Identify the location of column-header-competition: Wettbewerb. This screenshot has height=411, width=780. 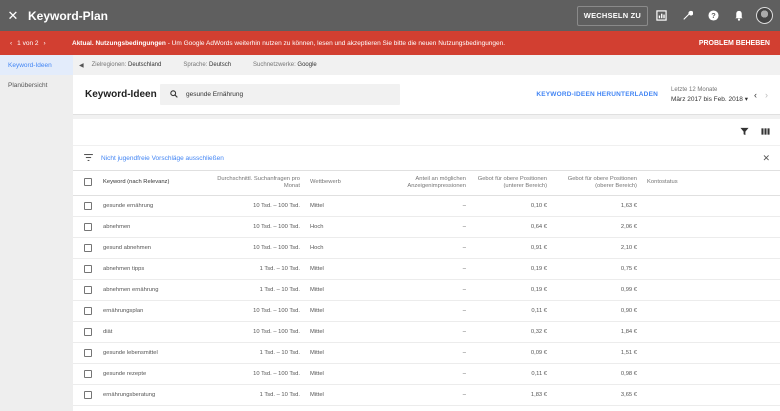
(341, 183).